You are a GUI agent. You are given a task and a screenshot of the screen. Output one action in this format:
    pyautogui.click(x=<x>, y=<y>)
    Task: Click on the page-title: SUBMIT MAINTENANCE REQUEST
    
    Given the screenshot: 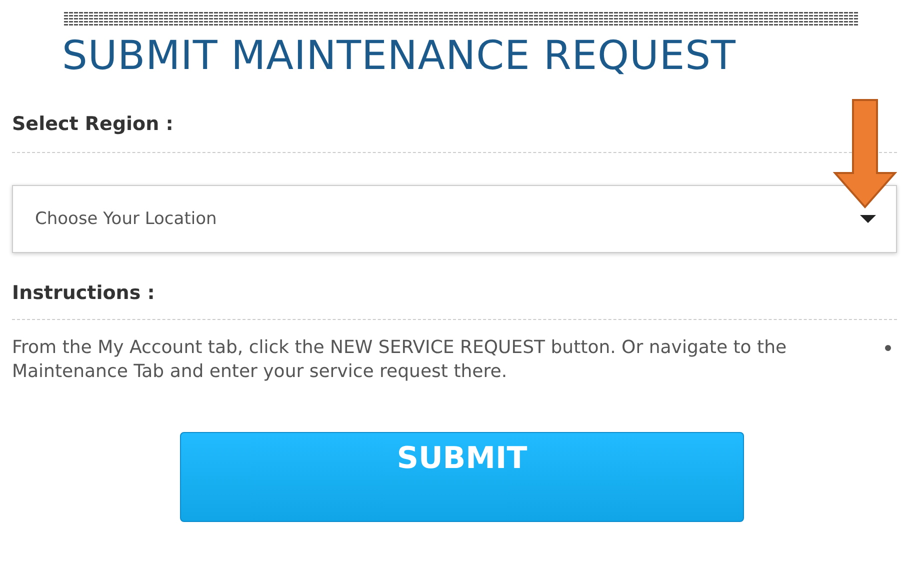 What is the action you would take?
    pyautogui.click(x=399, y=56)
    